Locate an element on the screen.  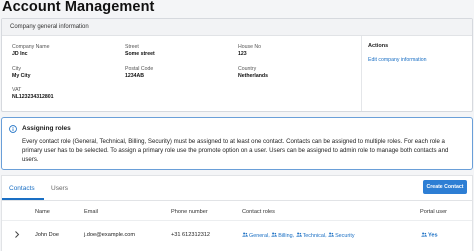
column-header-name: Name is located at coordinates (42, 212).